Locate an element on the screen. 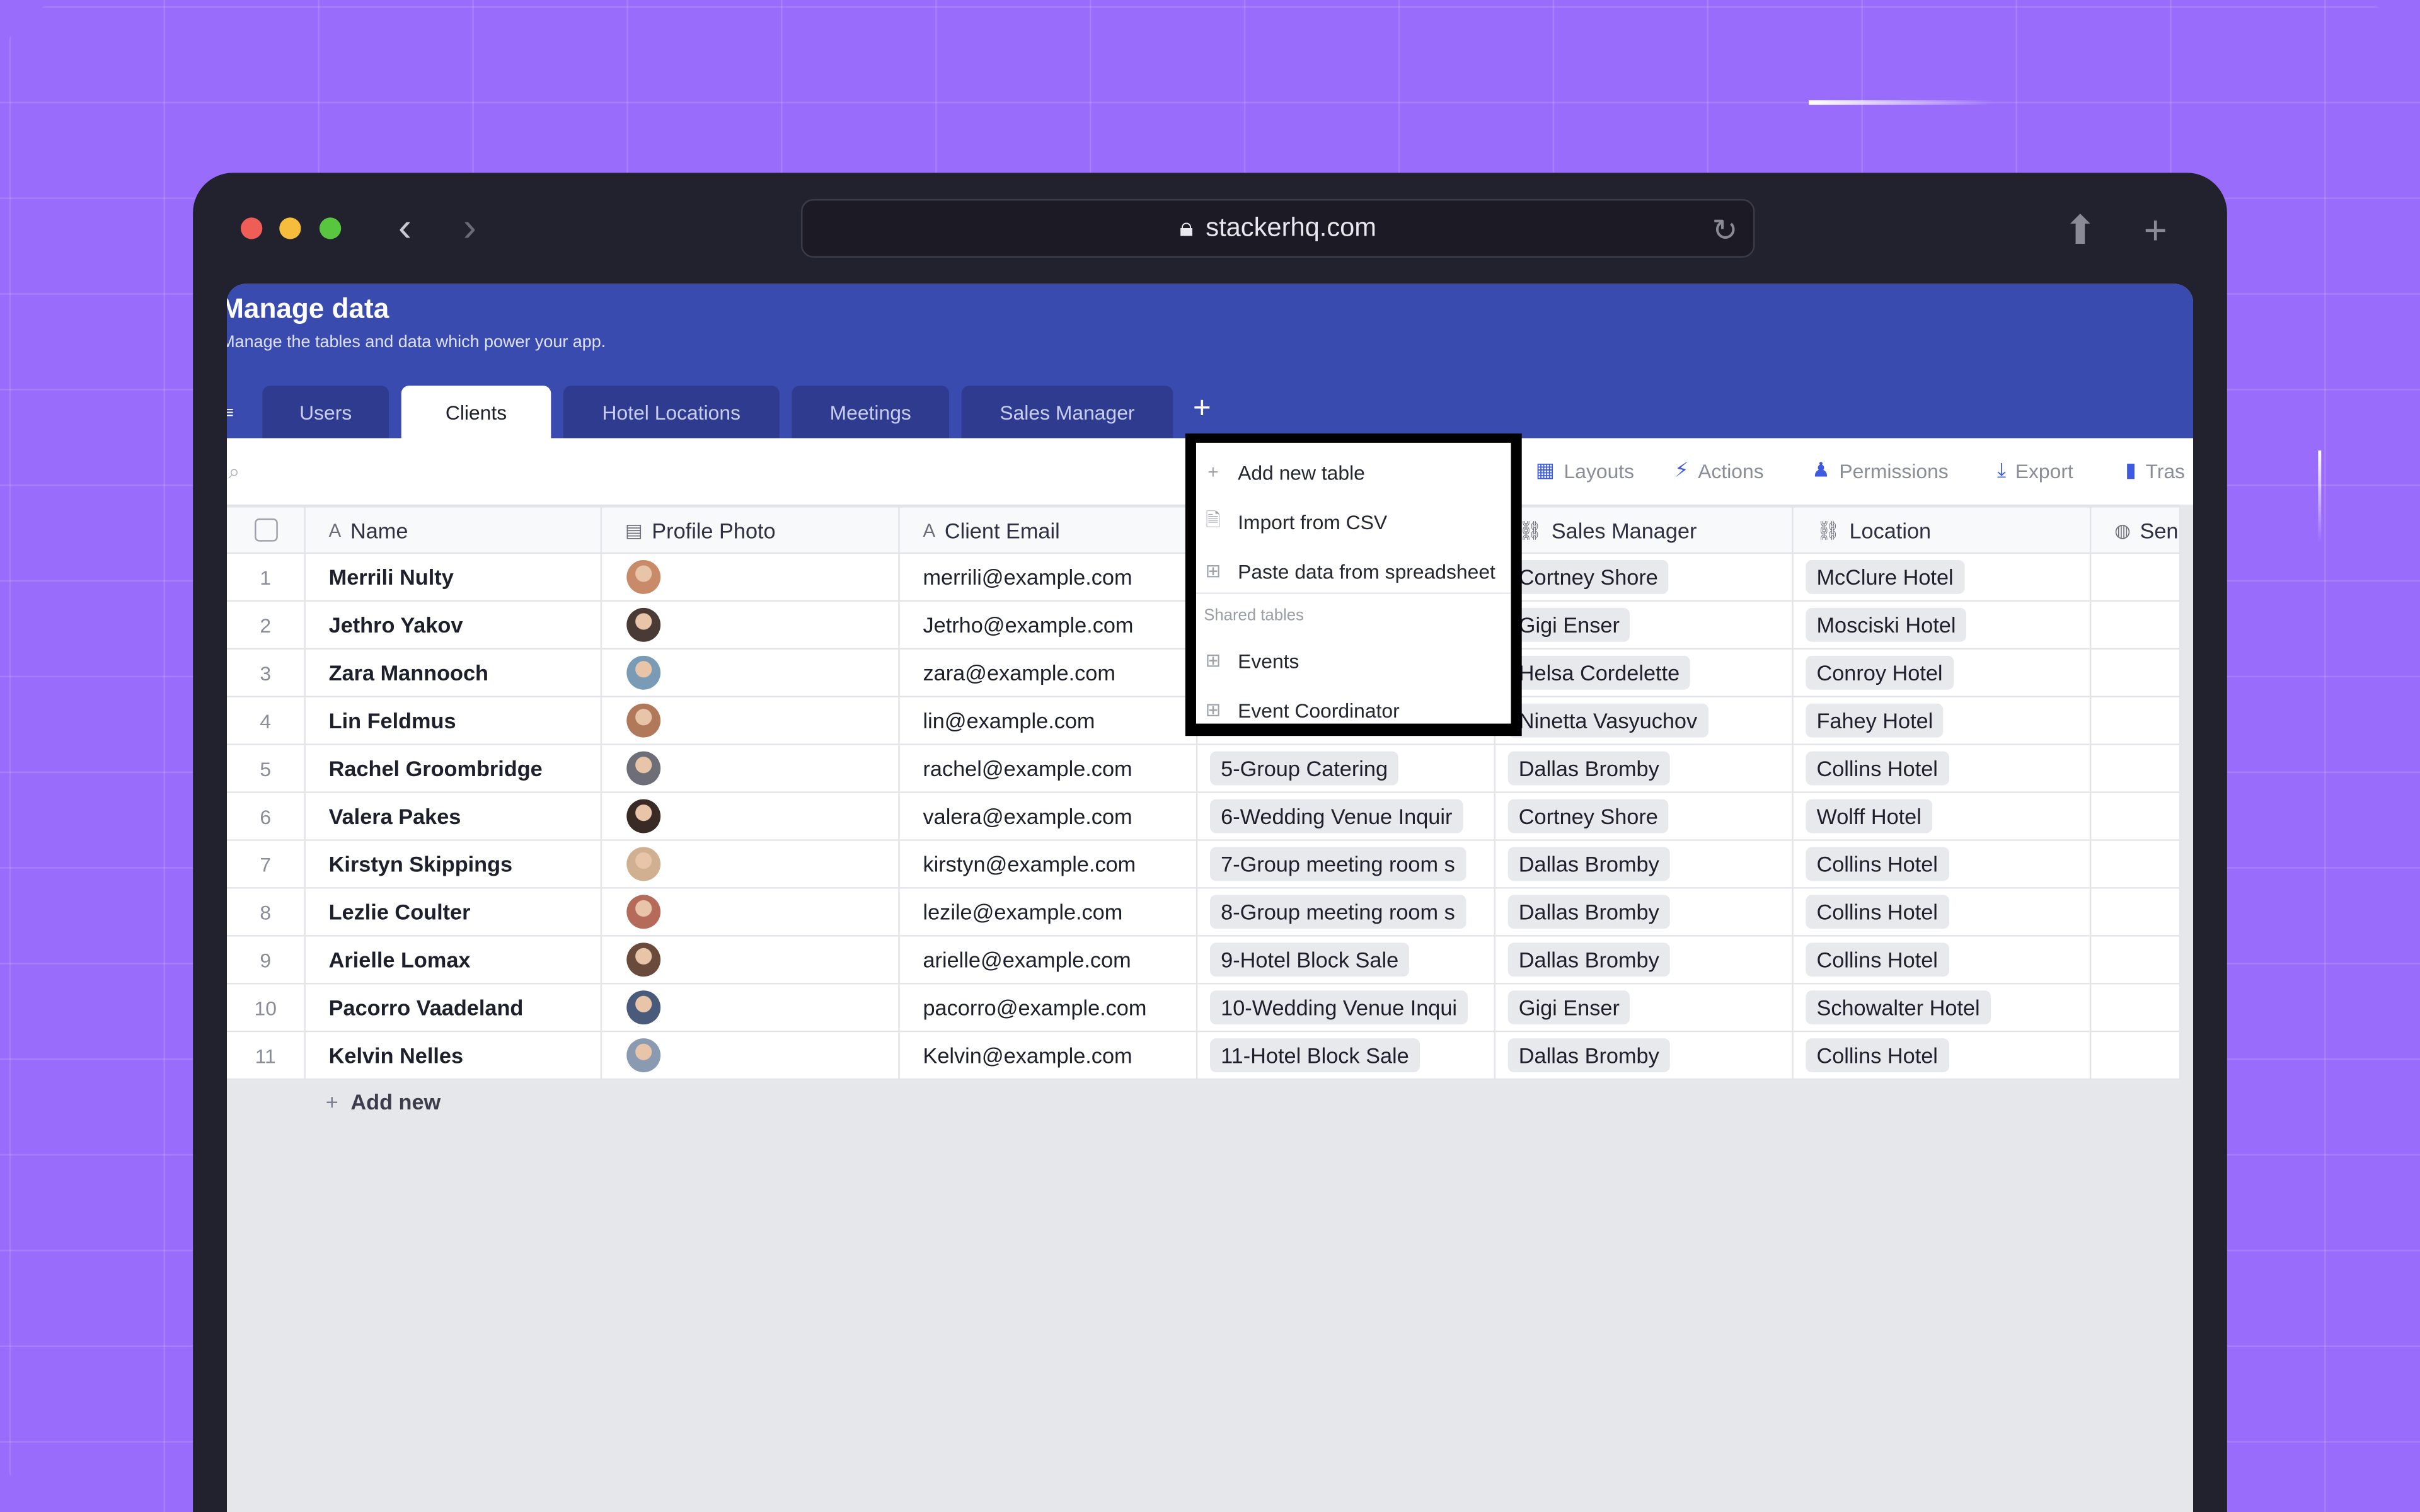  meeting-cell: 11-Hotel Block Sale is located at coordinates (1346, 1055).